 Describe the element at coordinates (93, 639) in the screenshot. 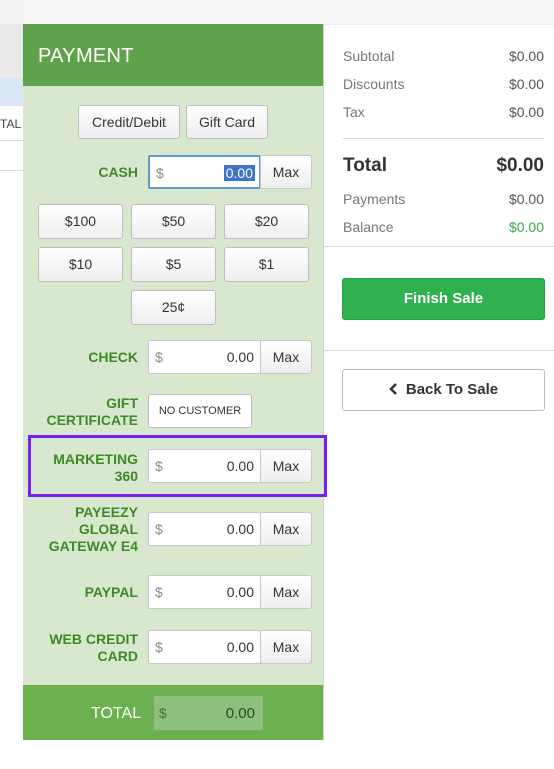

I see `web-credit-card-label-line1: WEB CREDIT` at that location.